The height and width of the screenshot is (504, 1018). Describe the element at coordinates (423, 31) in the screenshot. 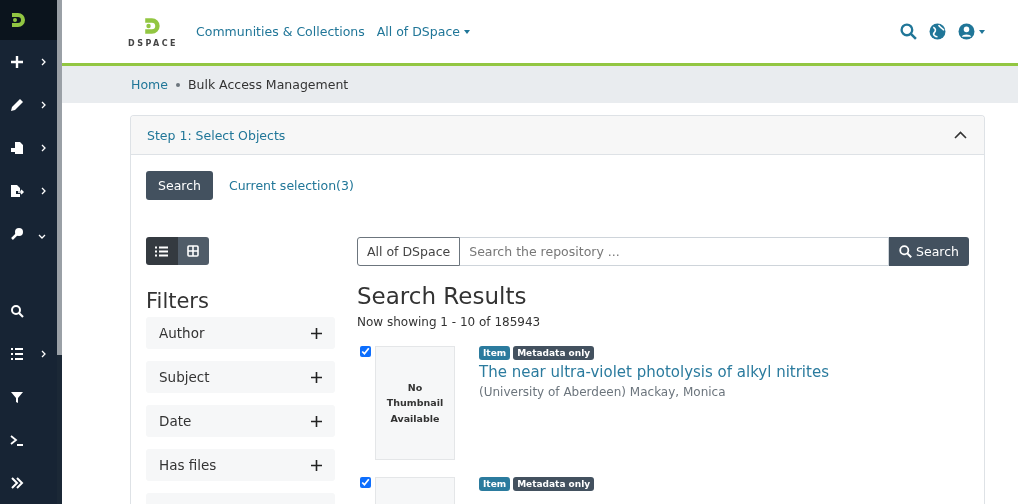

I see `nav-link: All of DSpace` at that location.